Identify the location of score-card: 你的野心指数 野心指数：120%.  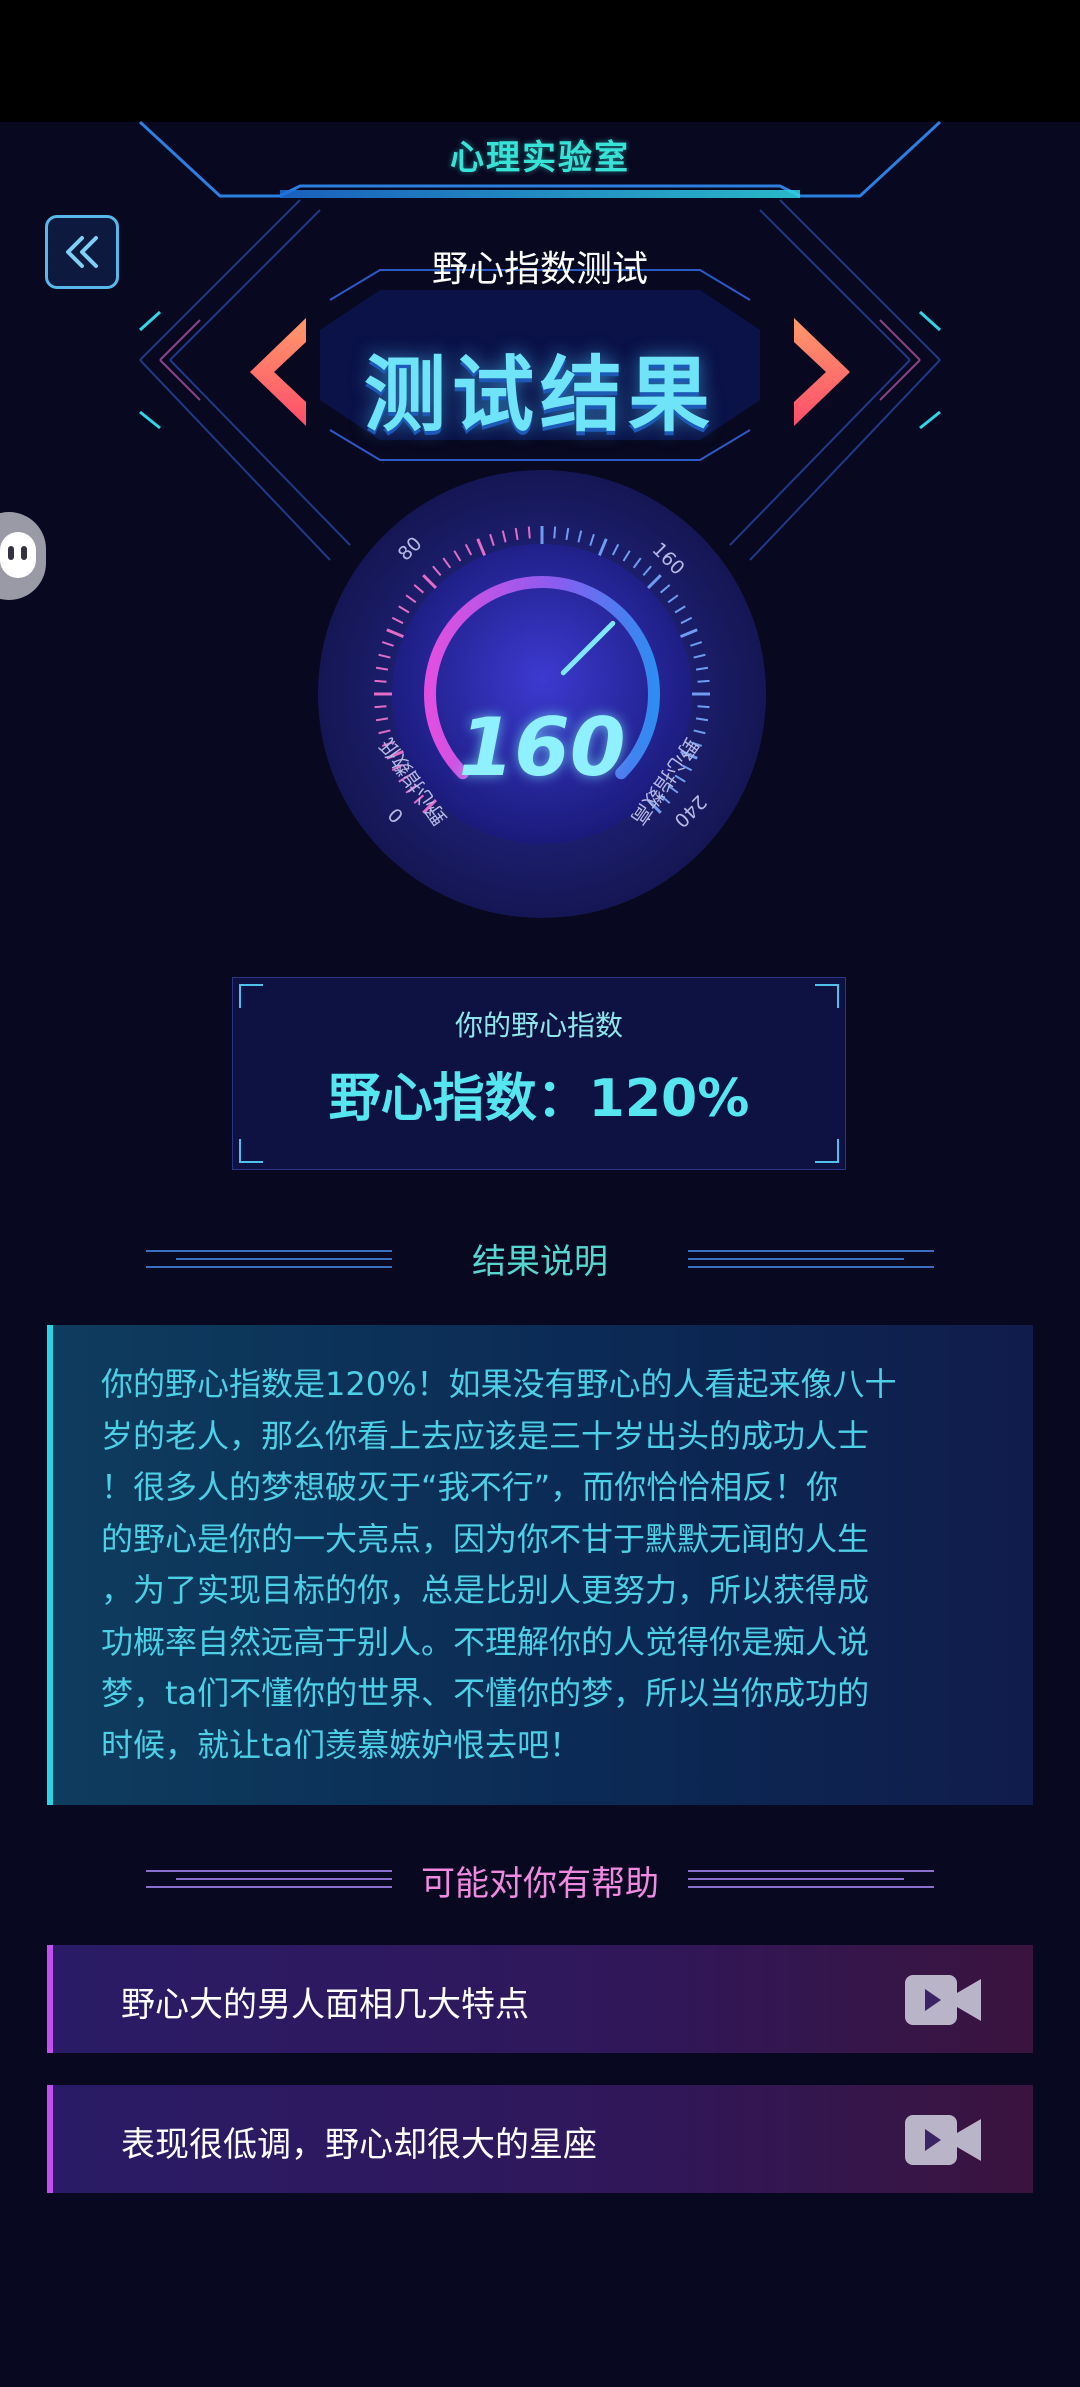
(539, 1073).